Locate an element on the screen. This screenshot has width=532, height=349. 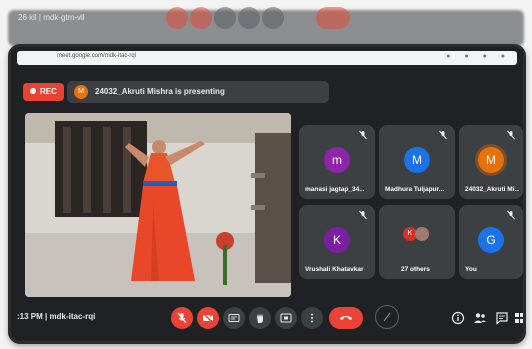
background-leave-button is located at coordinates (333, 18).